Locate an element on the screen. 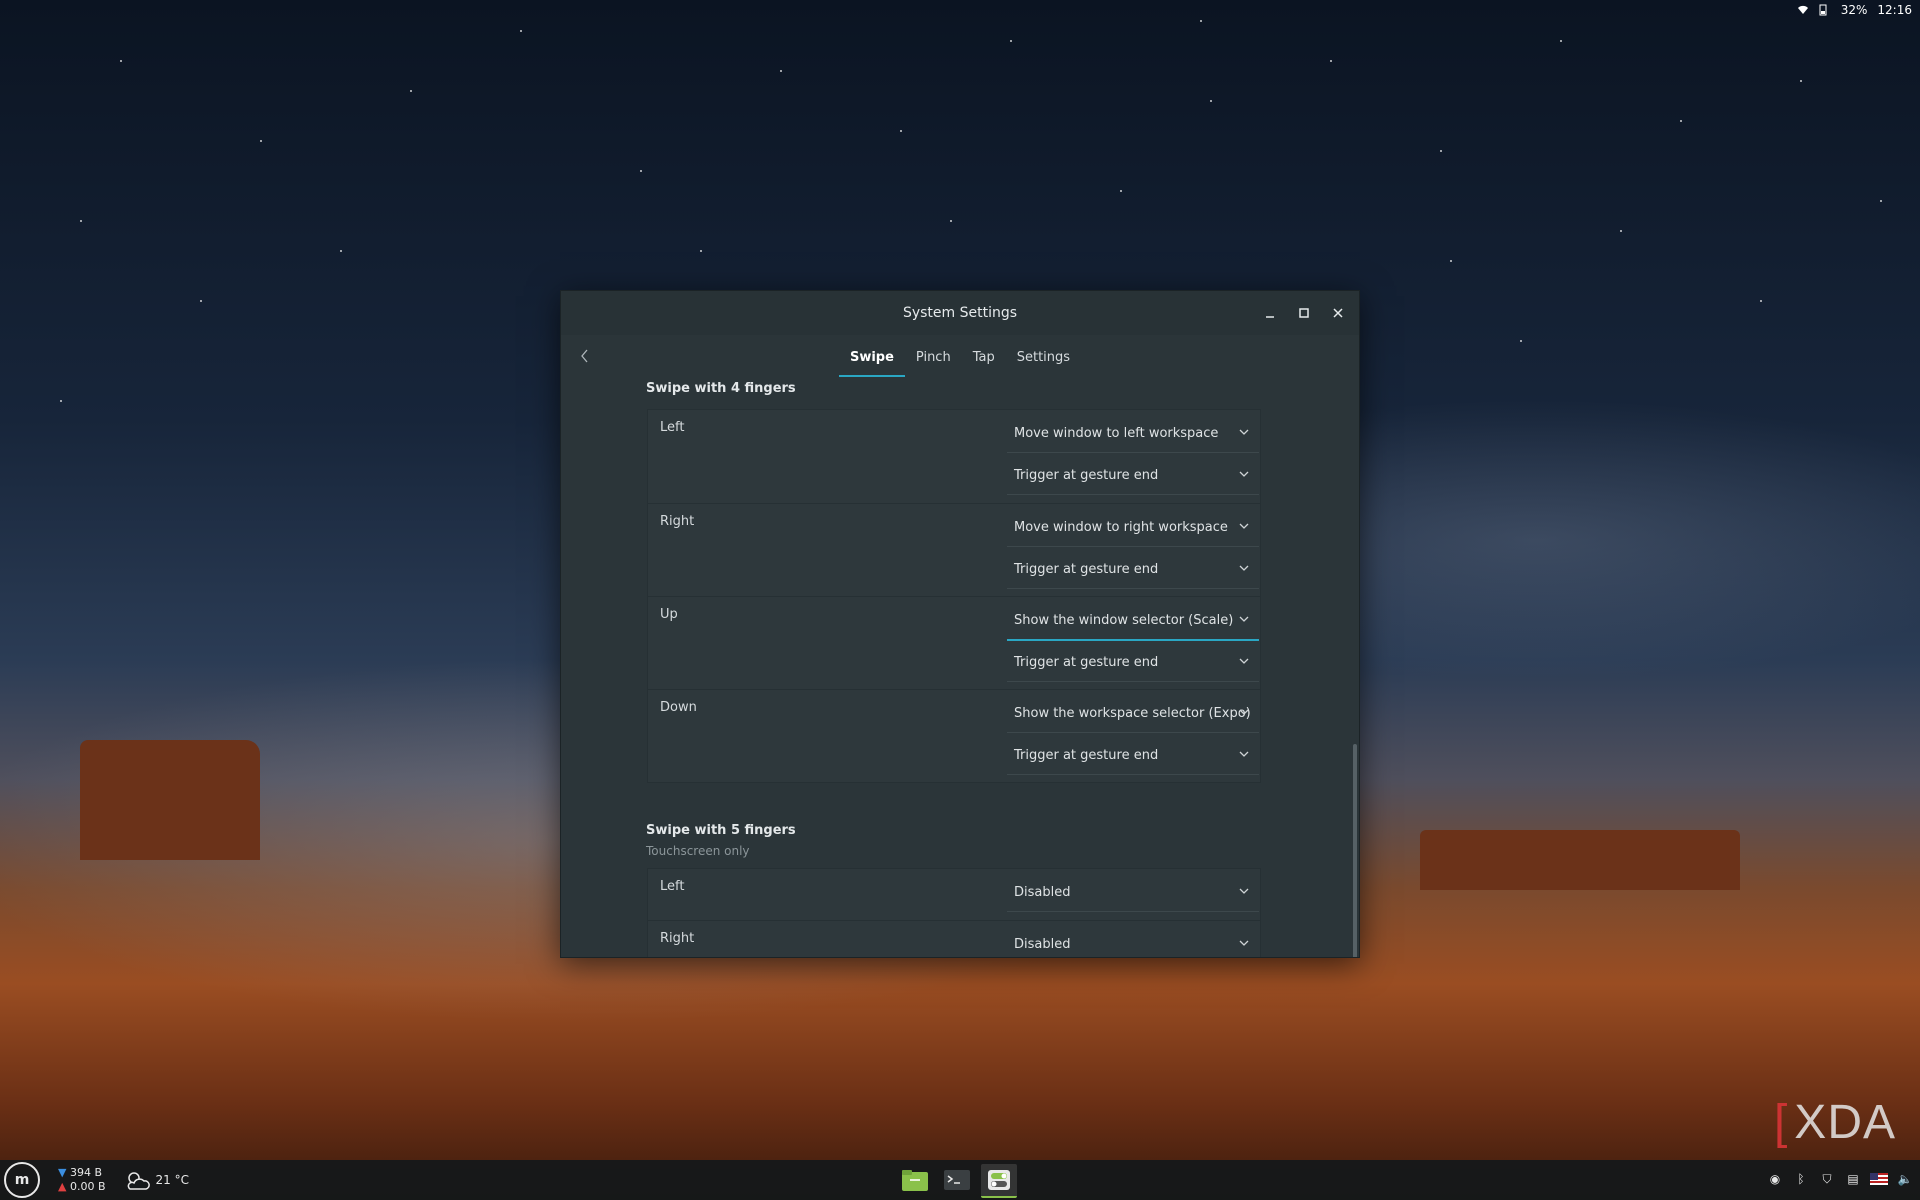 This screenshot has width=1920, height=1200. close-button is located at coordinates (1338, 313).